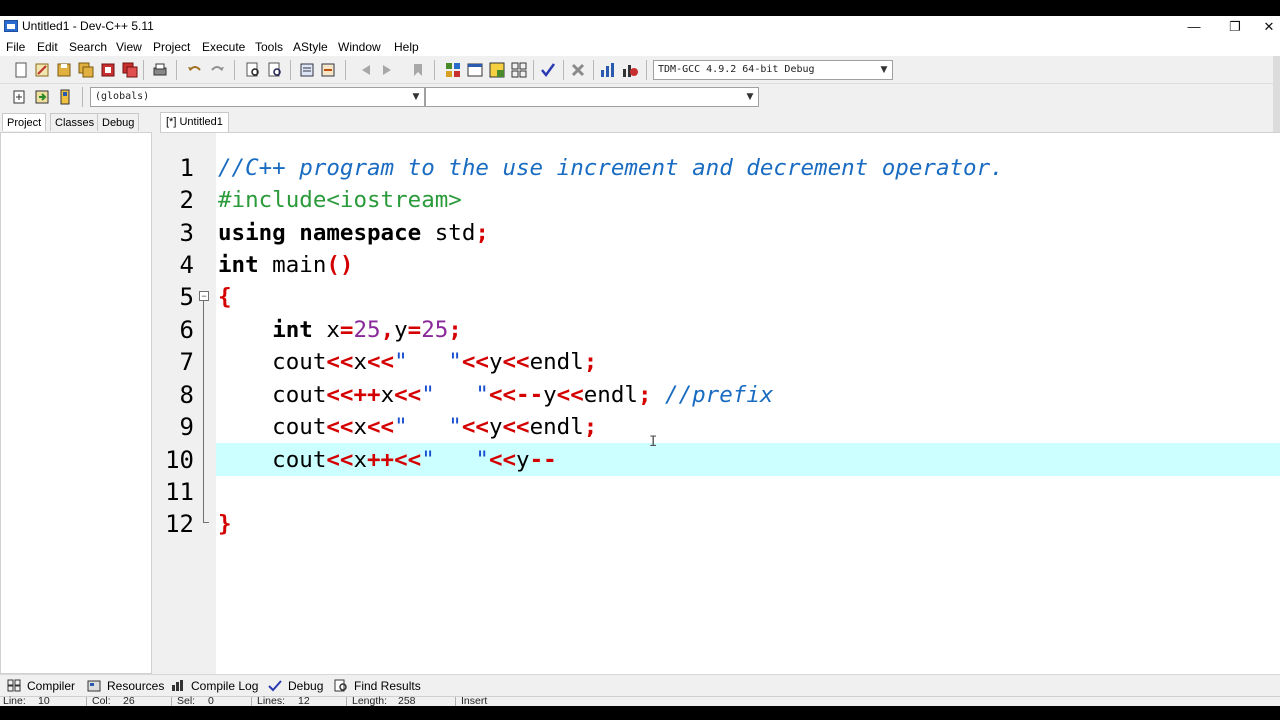  What do you see at coordinates (171, 47) in the screenshot?
I see `menu-project: Project` at bounding box center [171, 47].